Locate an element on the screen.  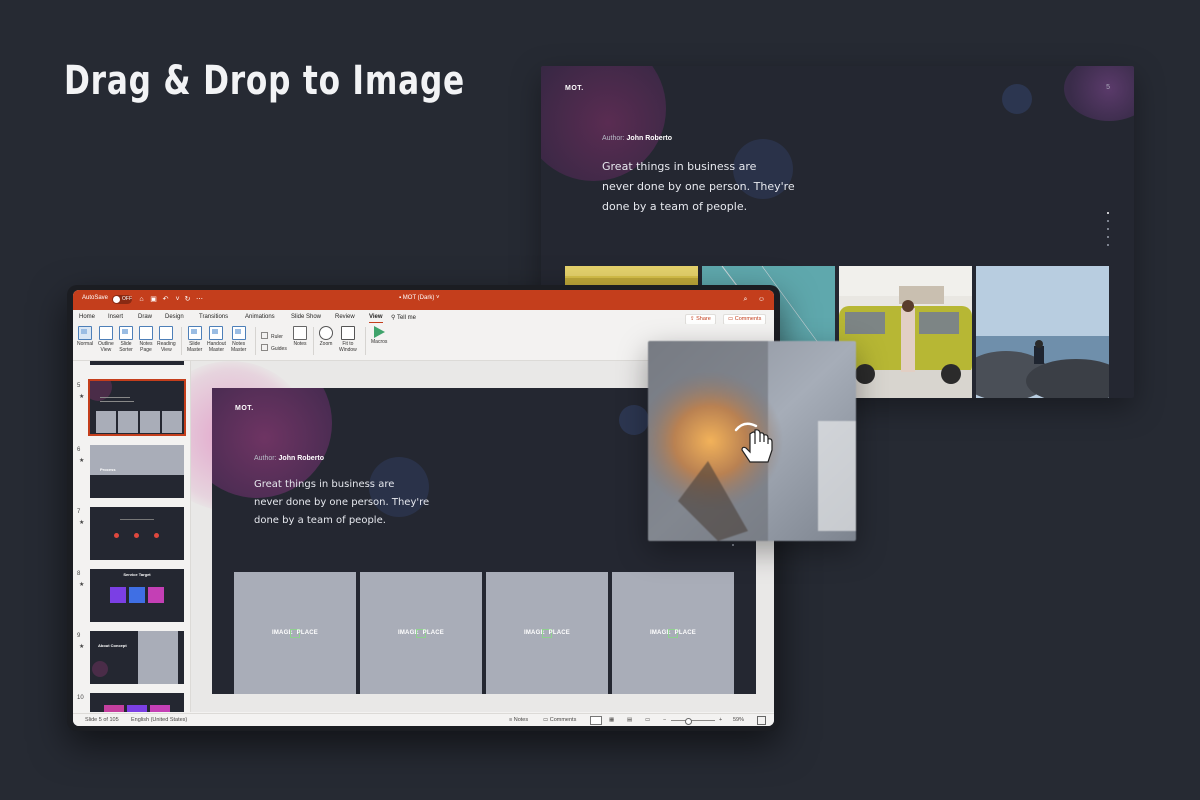
normal-view-icon is located at coordinates (596, 720).